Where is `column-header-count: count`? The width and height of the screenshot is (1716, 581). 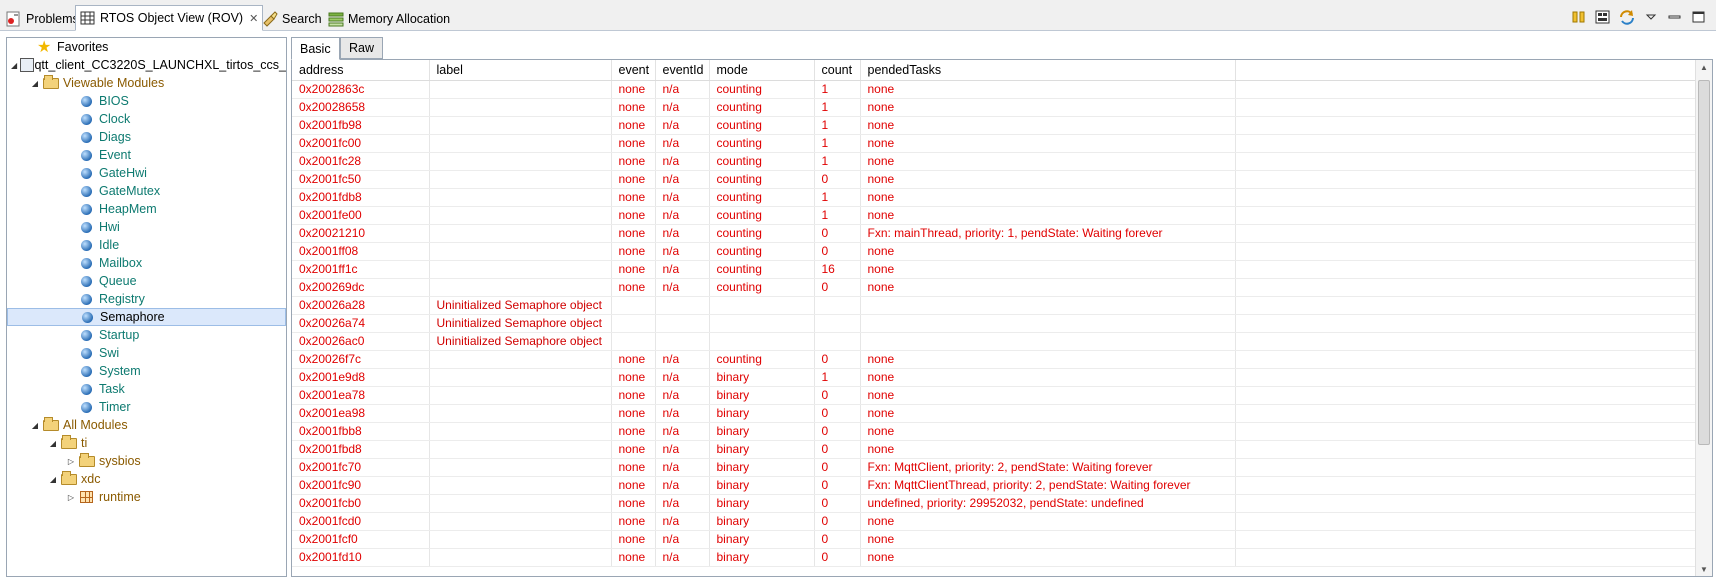
column-header-count: count is located at coordinates (837, 70).